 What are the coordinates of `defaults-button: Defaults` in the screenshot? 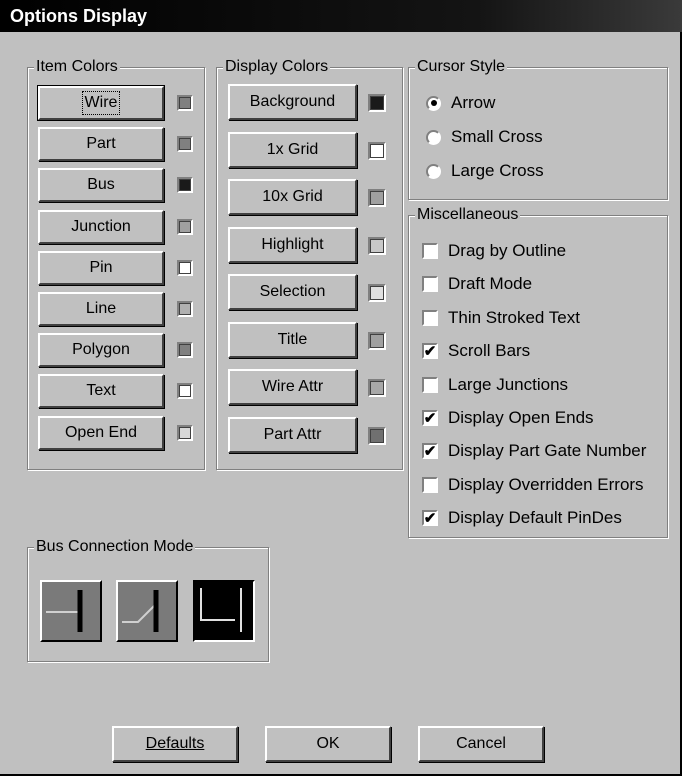 It's located at (175, 744).